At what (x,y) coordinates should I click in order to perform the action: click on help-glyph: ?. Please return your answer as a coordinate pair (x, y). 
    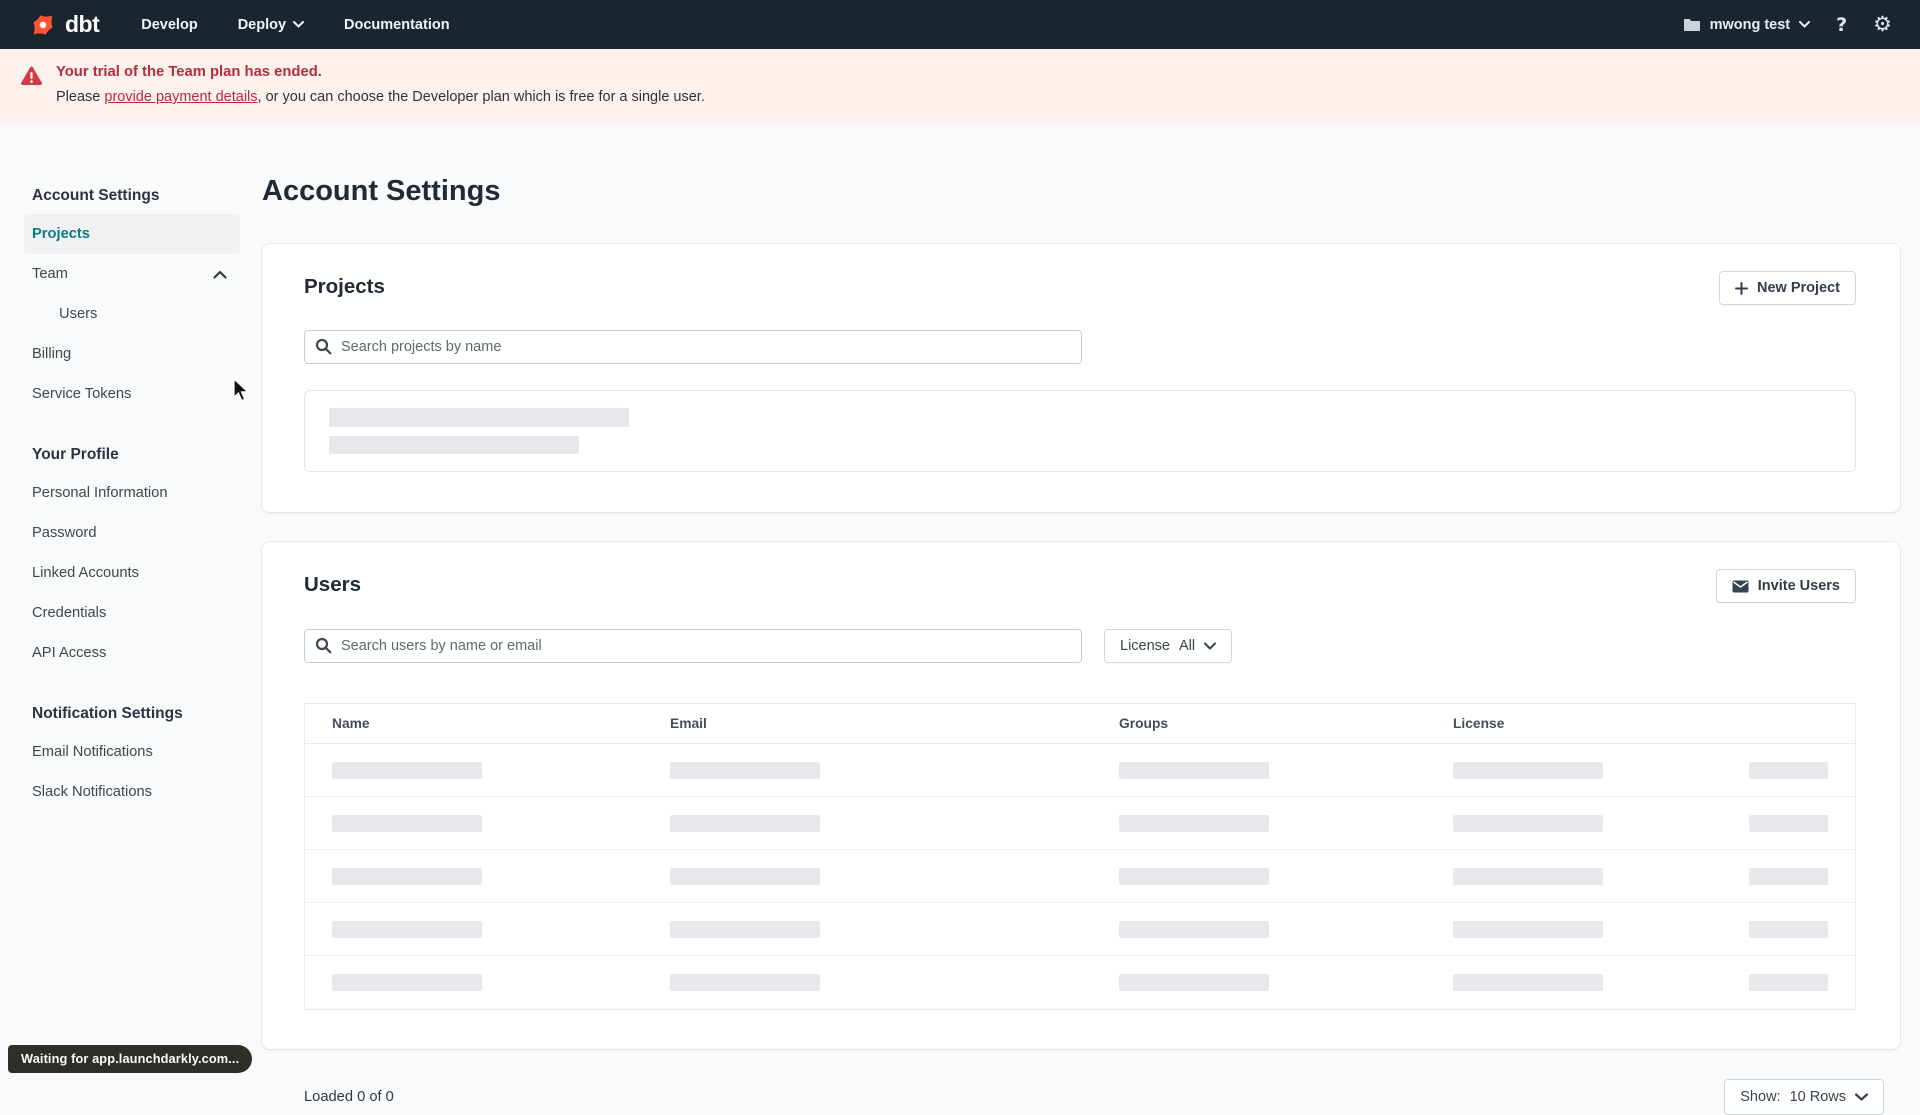
    Looking at the image, I should click on (1842, 24).